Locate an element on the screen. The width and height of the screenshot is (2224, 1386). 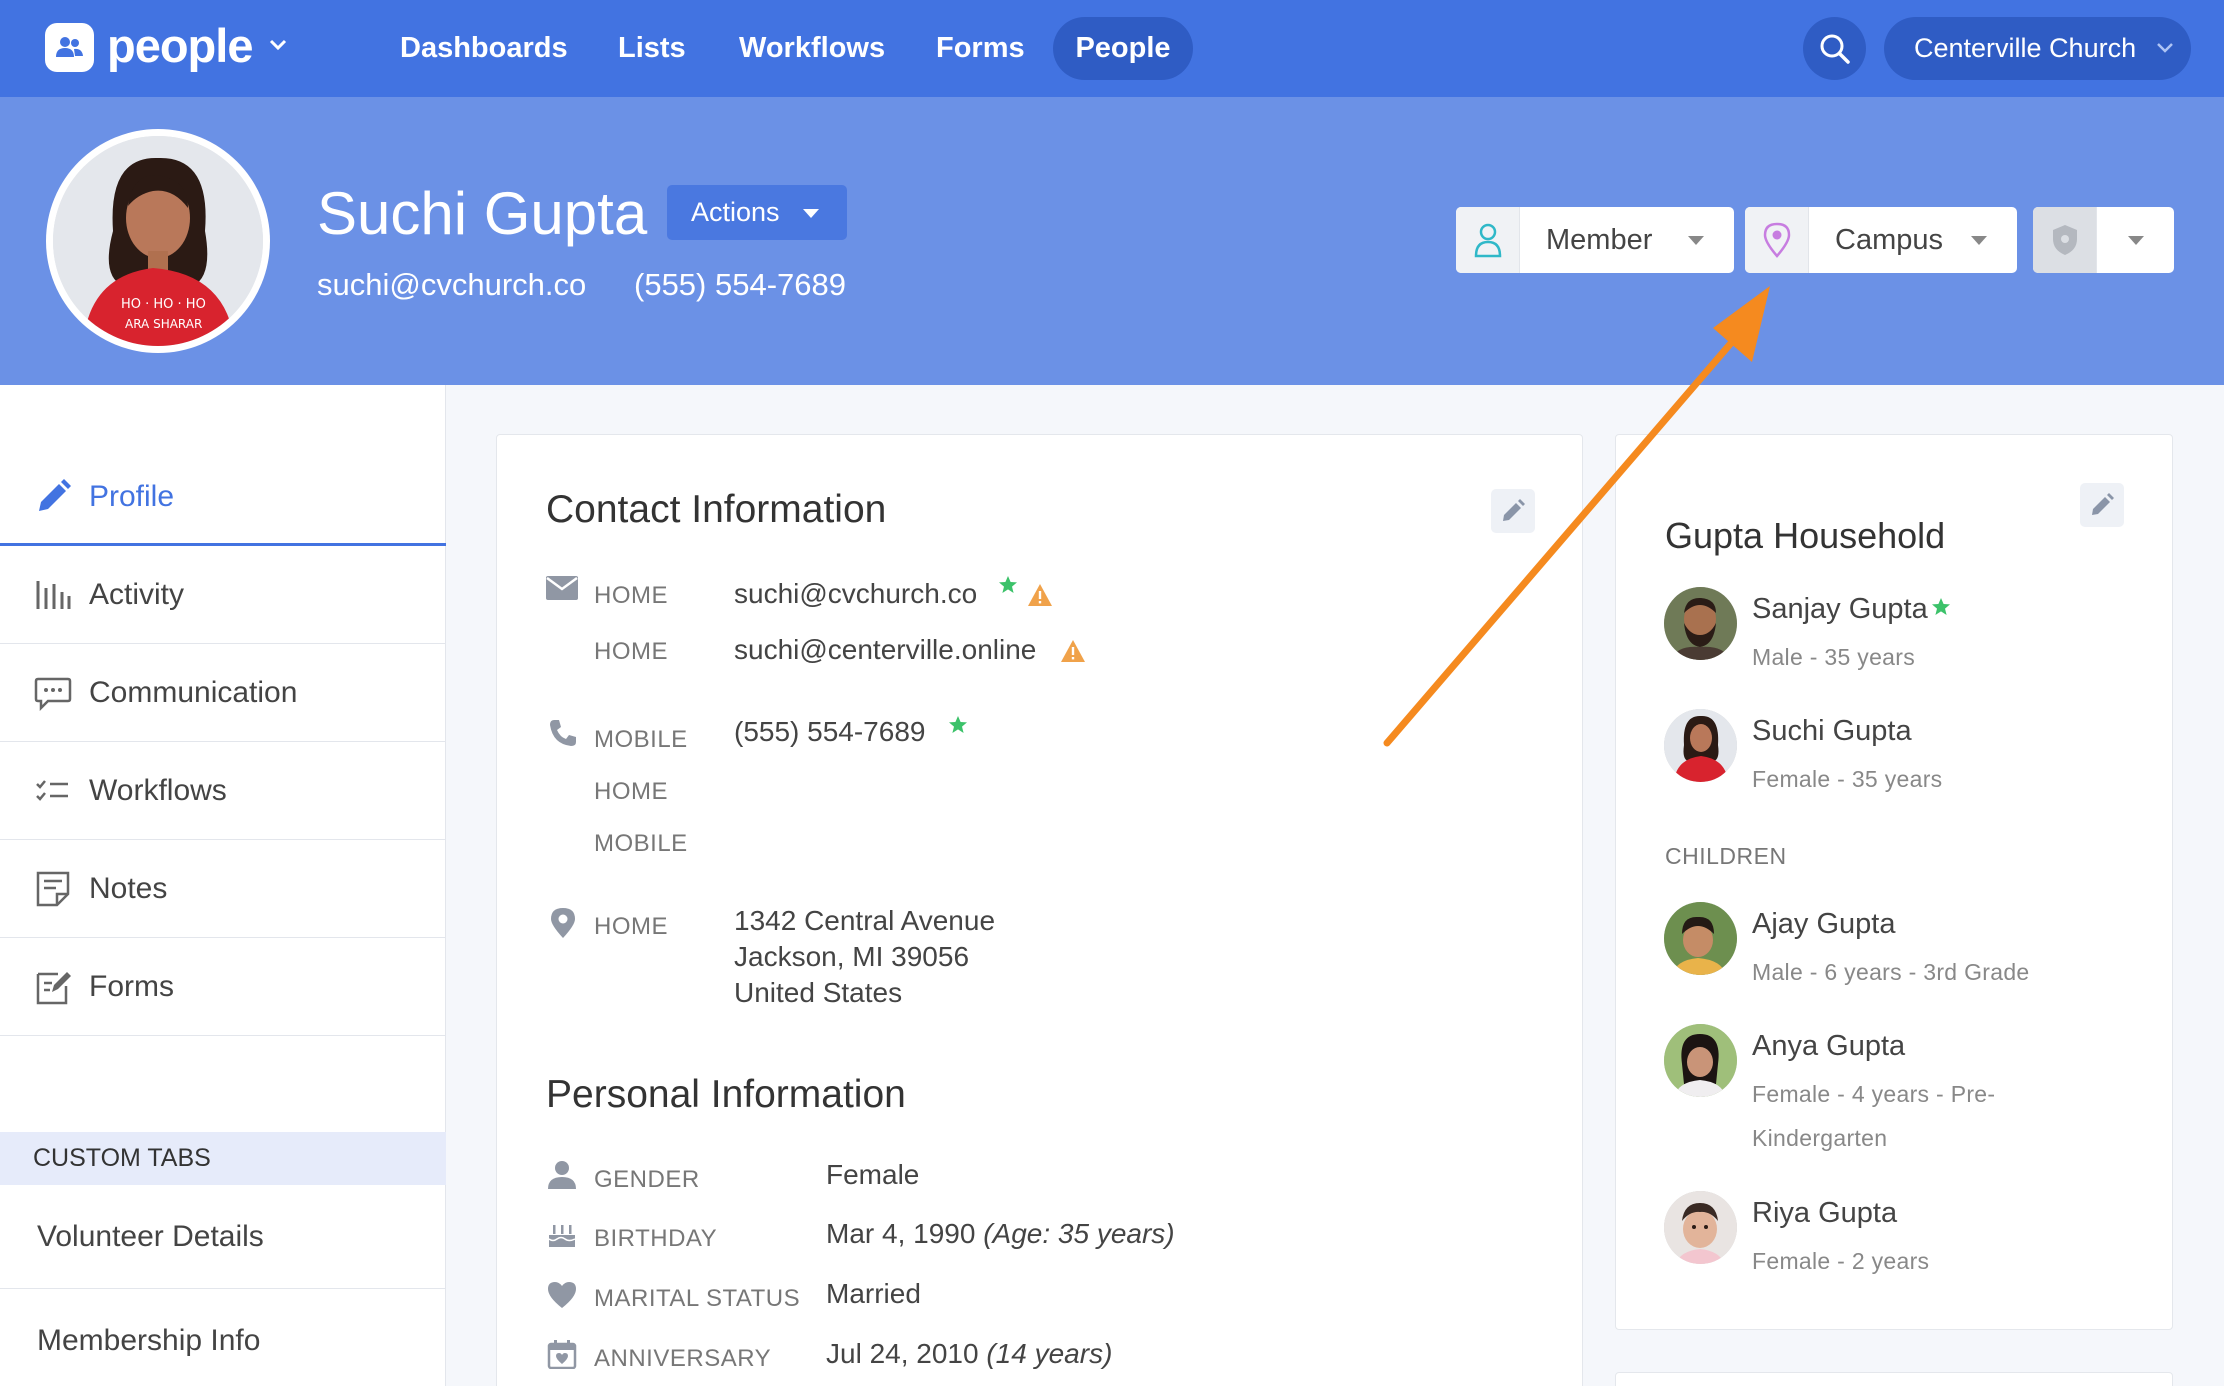
anniversary-label: ANNIVERSARY is located at coordinates (683, 1358).